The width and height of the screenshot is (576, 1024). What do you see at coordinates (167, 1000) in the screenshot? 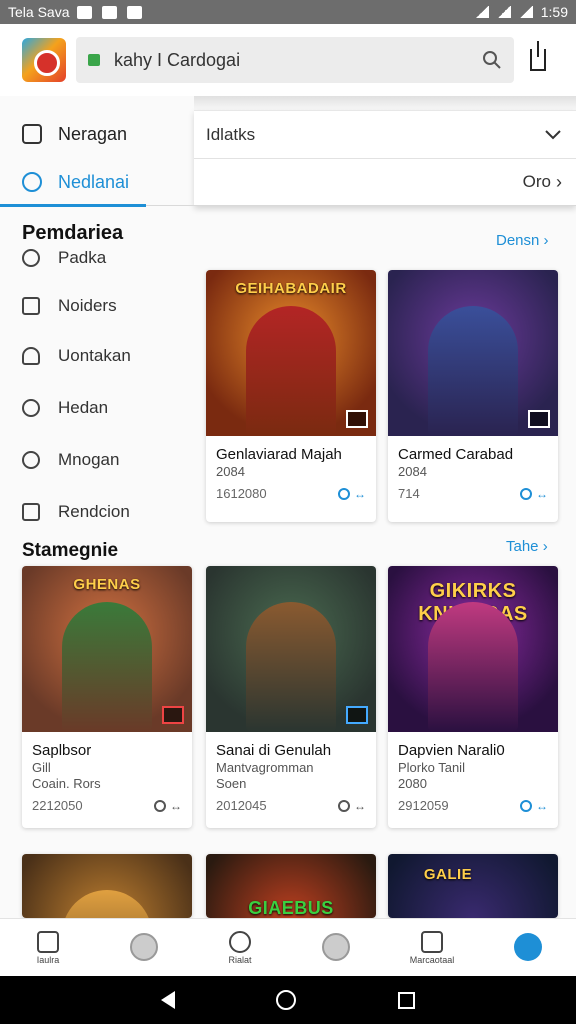
I see `back-icon` at bounding box center [167, 1000].